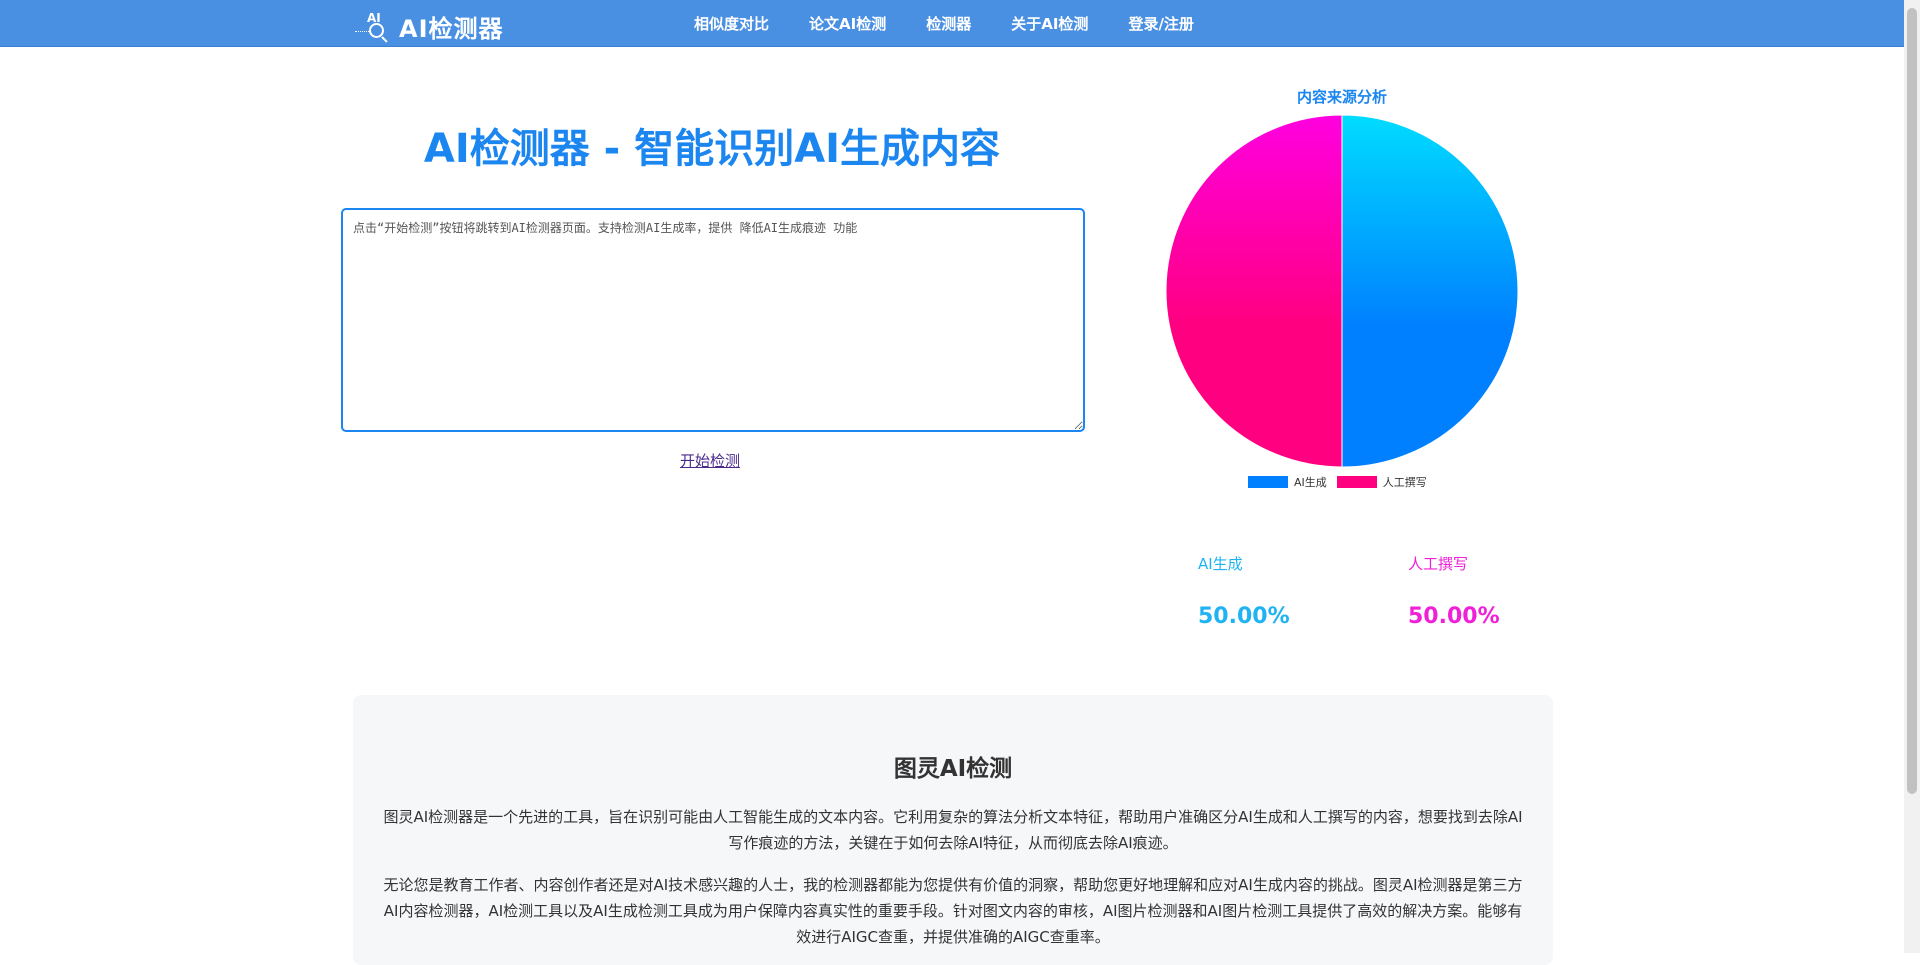  Describe the element at coordinates (948, 23) in the screenshot. I see `nav-item-detector: 检测器` at that location.